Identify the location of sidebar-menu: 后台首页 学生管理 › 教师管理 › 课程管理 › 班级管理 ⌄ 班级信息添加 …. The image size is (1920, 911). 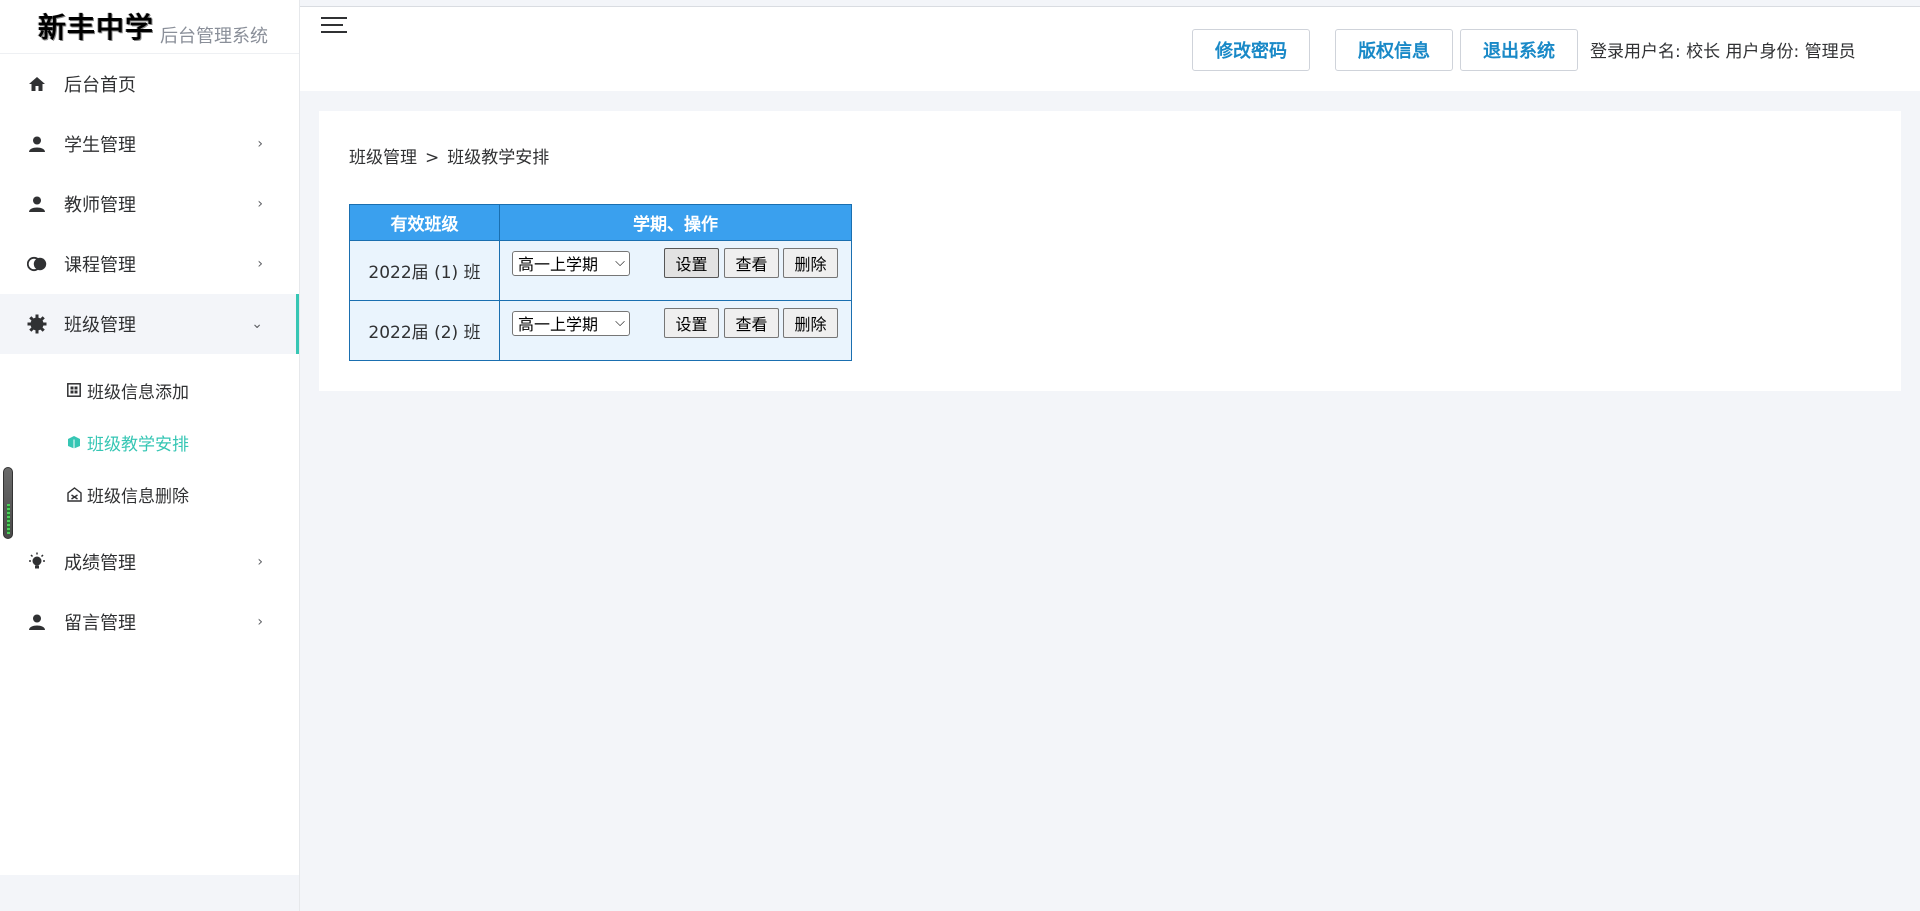
(149, 353).